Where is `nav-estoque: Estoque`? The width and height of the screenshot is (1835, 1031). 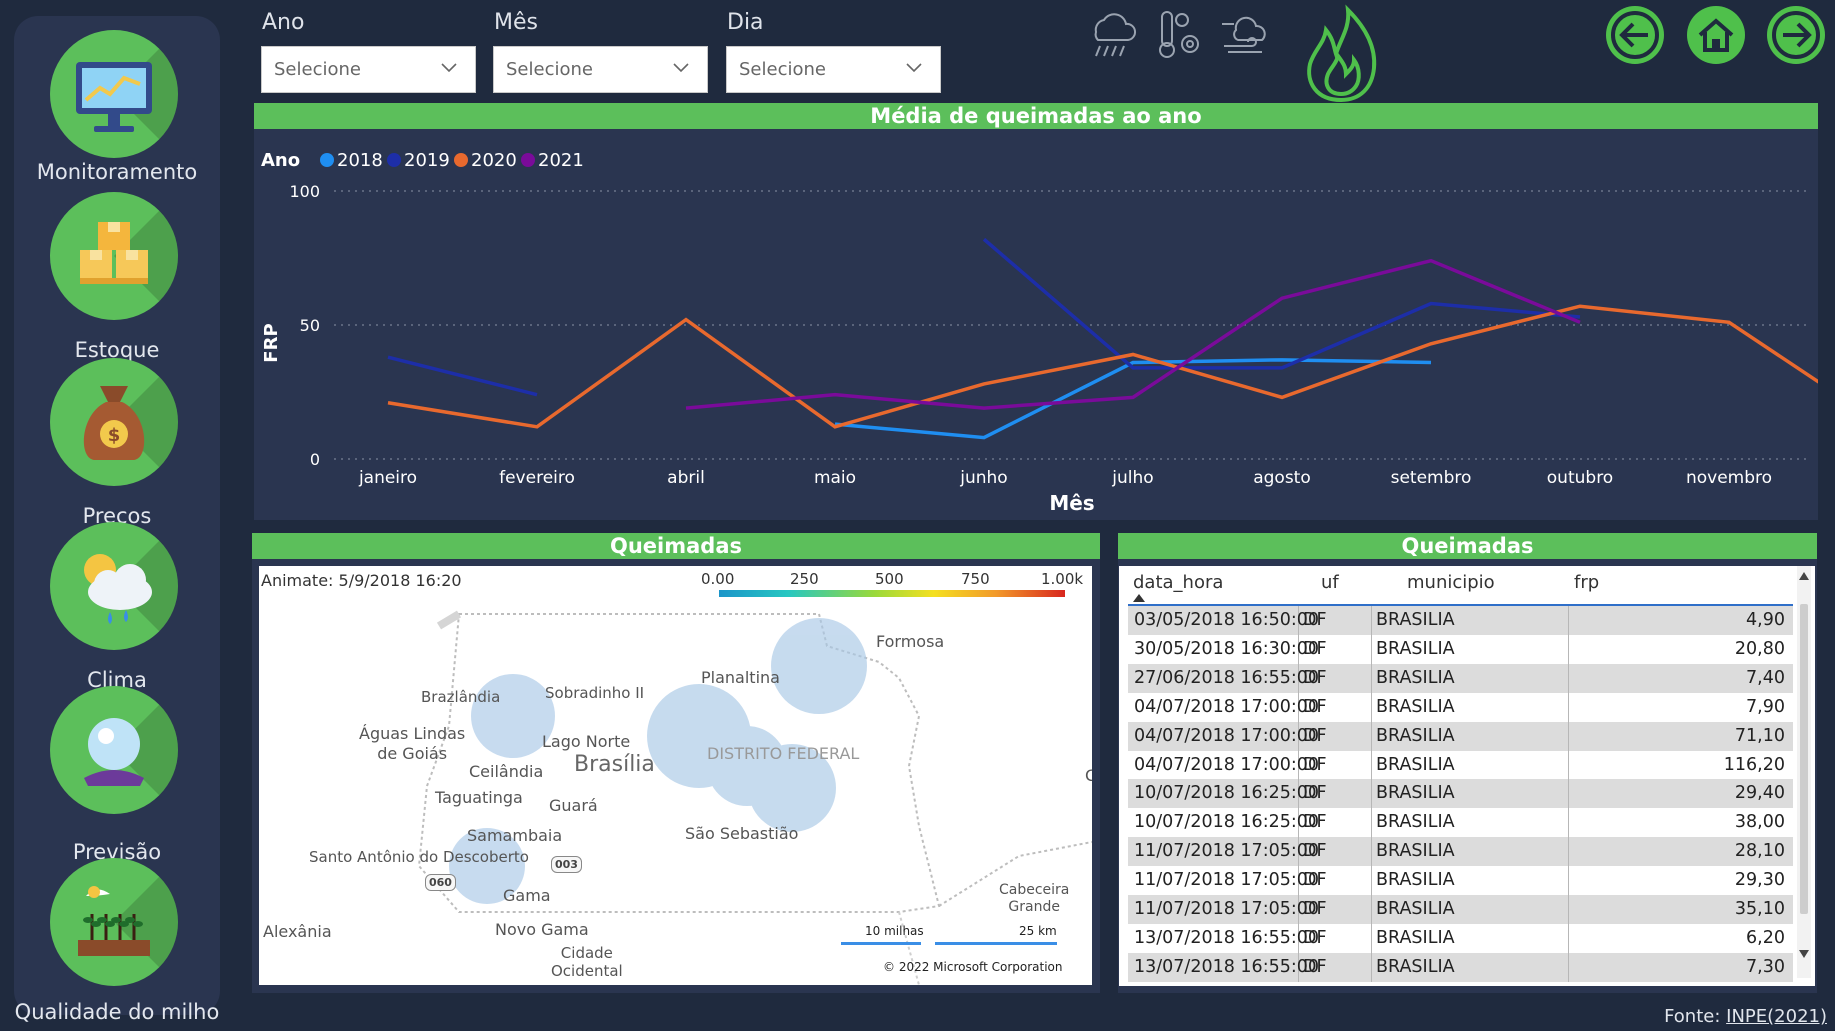 nav-estoque: Estoque is located at coordinates (117, 277).